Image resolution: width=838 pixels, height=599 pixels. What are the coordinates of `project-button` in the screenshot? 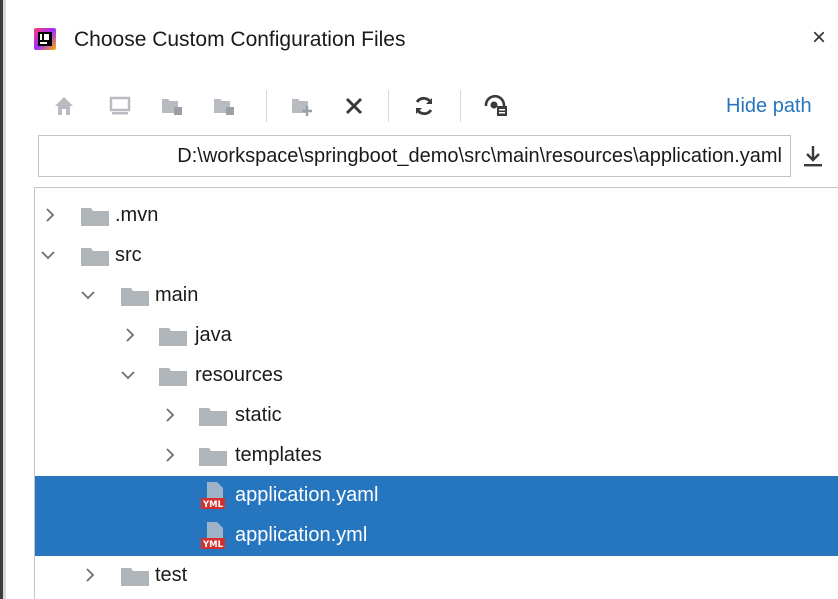 It's located at (172, 106).